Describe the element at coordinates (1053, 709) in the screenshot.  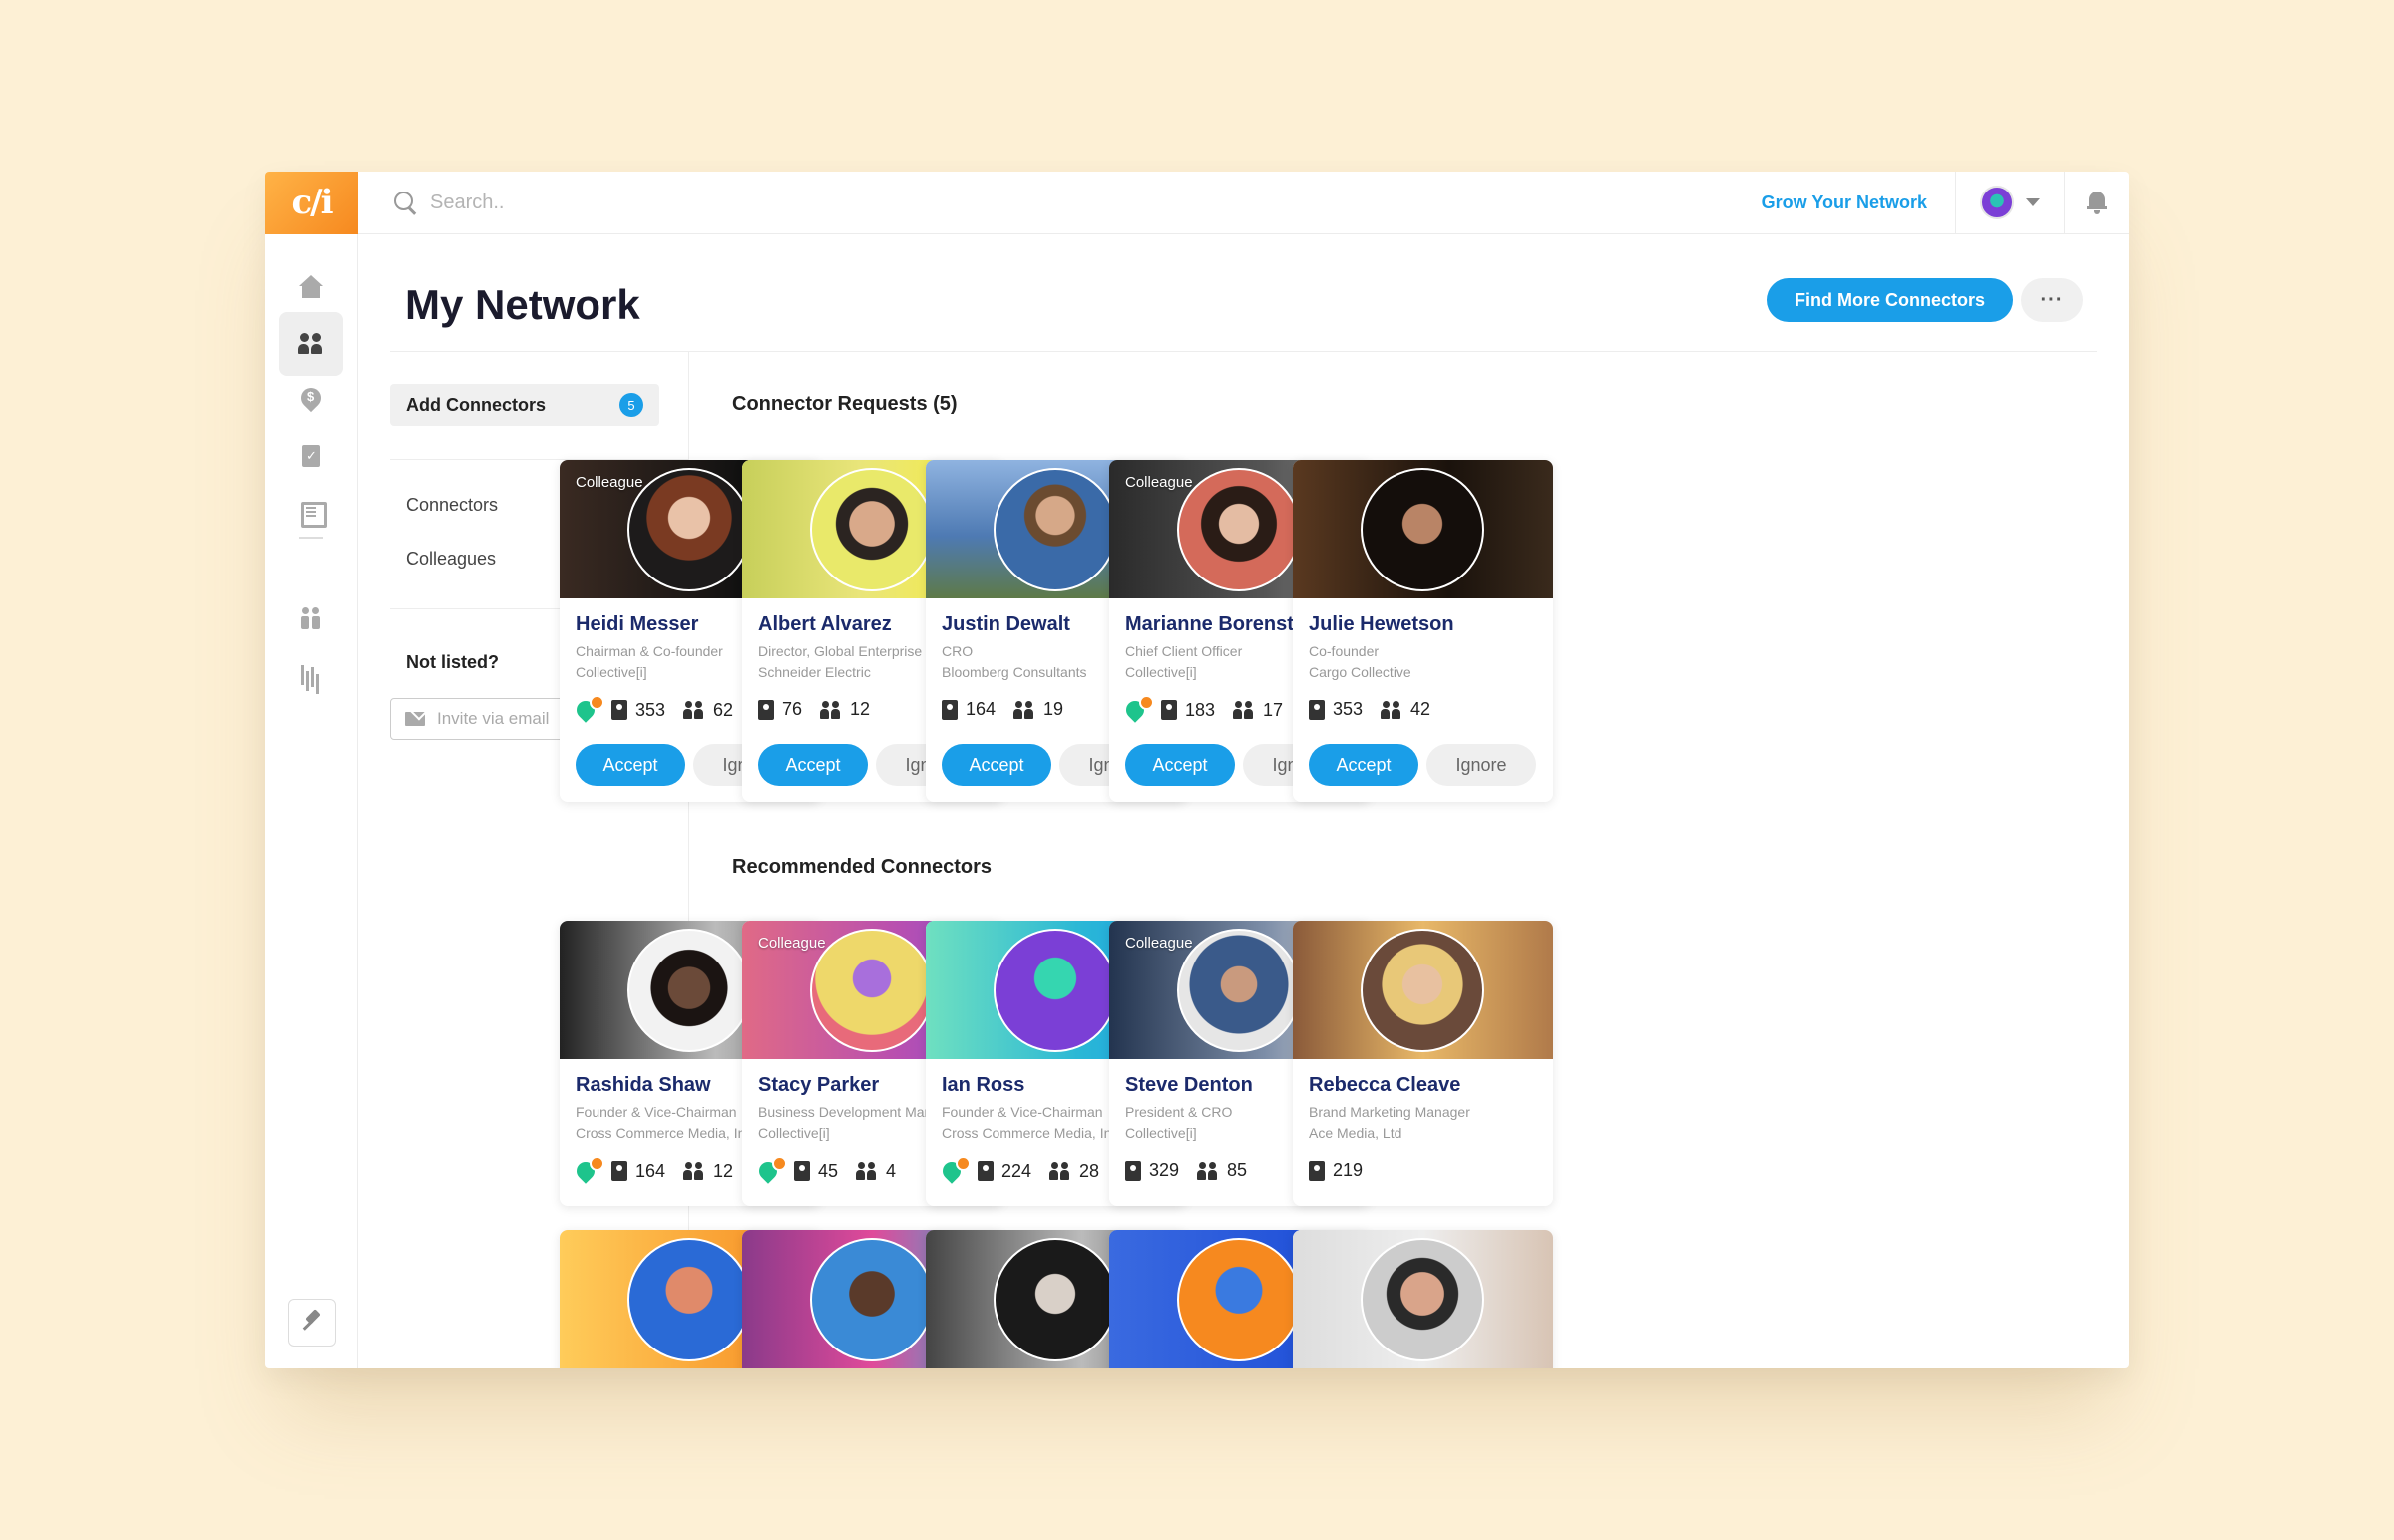
I see `groups-count: 19` at that location.